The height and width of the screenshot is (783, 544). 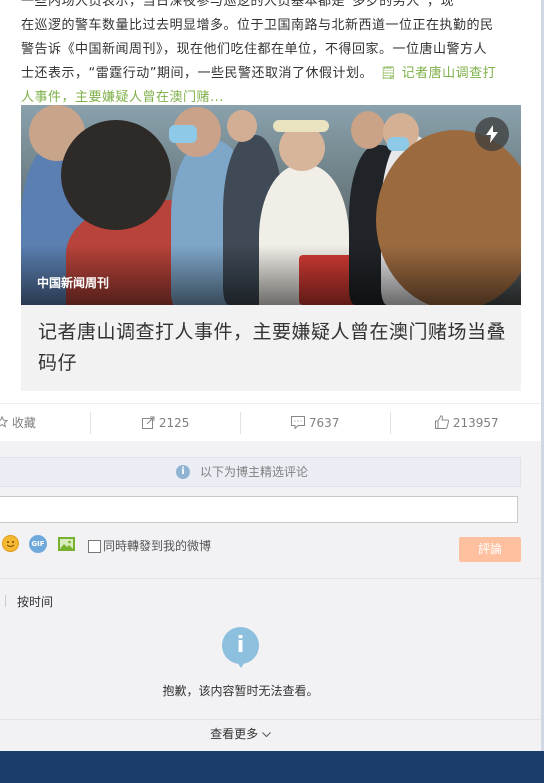 What do you see at coordinates (157, 546) in the screenshot?
I see `also-repost-label: 同時轉發到我的微博` at bounding box center [157, 546].